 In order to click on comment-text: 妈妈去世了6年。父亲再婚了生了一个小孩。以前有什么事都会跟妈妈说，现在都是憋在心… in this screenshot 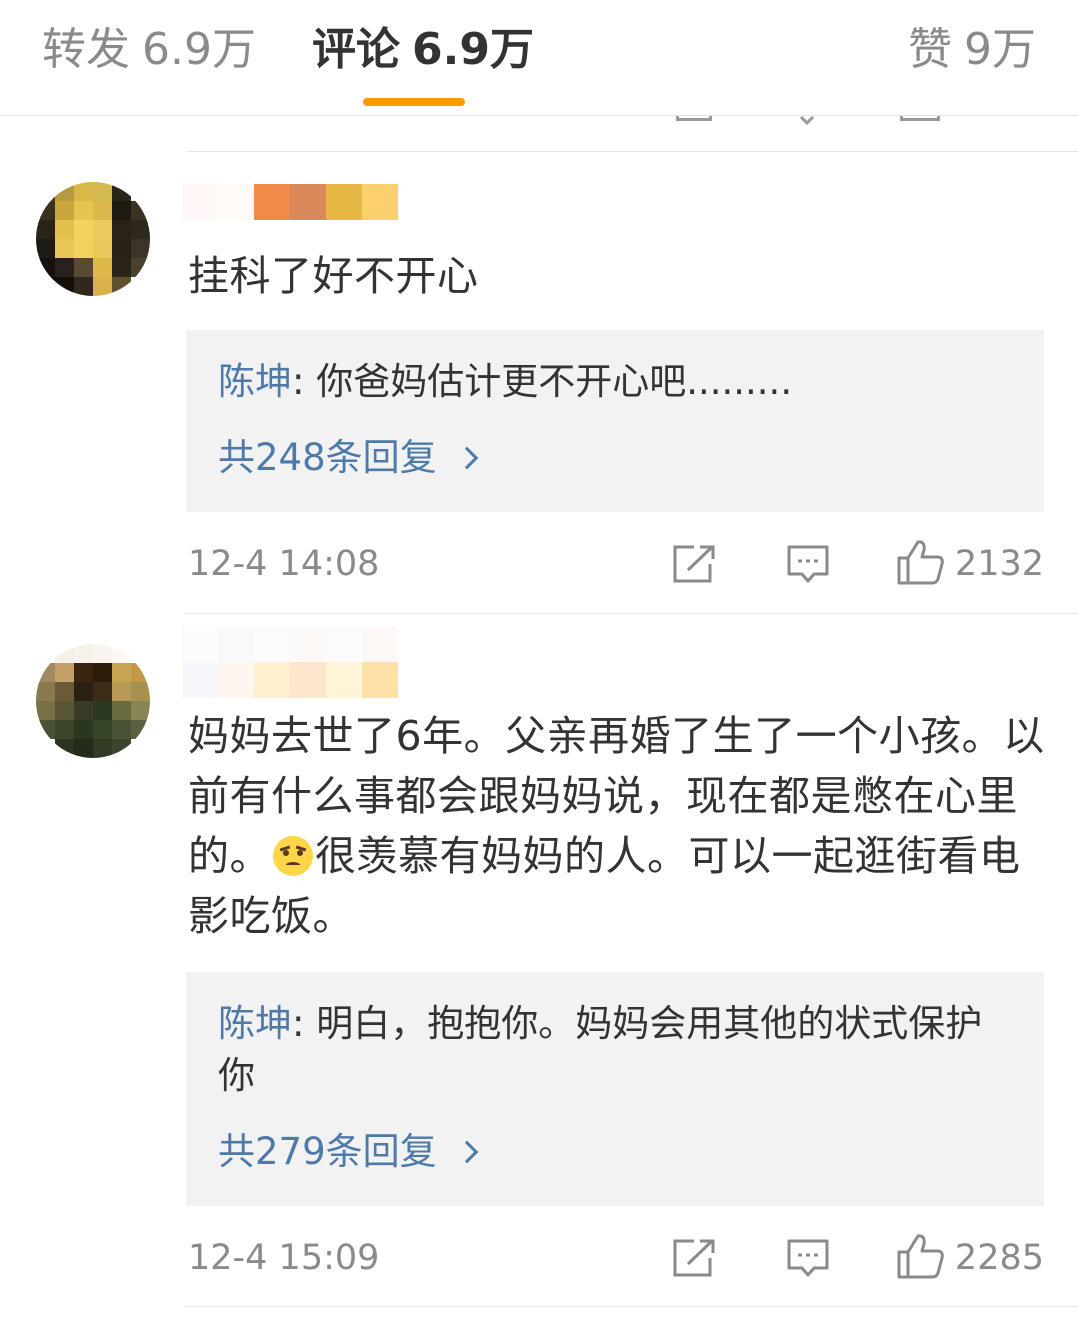, I will do `click(618, 826)`.